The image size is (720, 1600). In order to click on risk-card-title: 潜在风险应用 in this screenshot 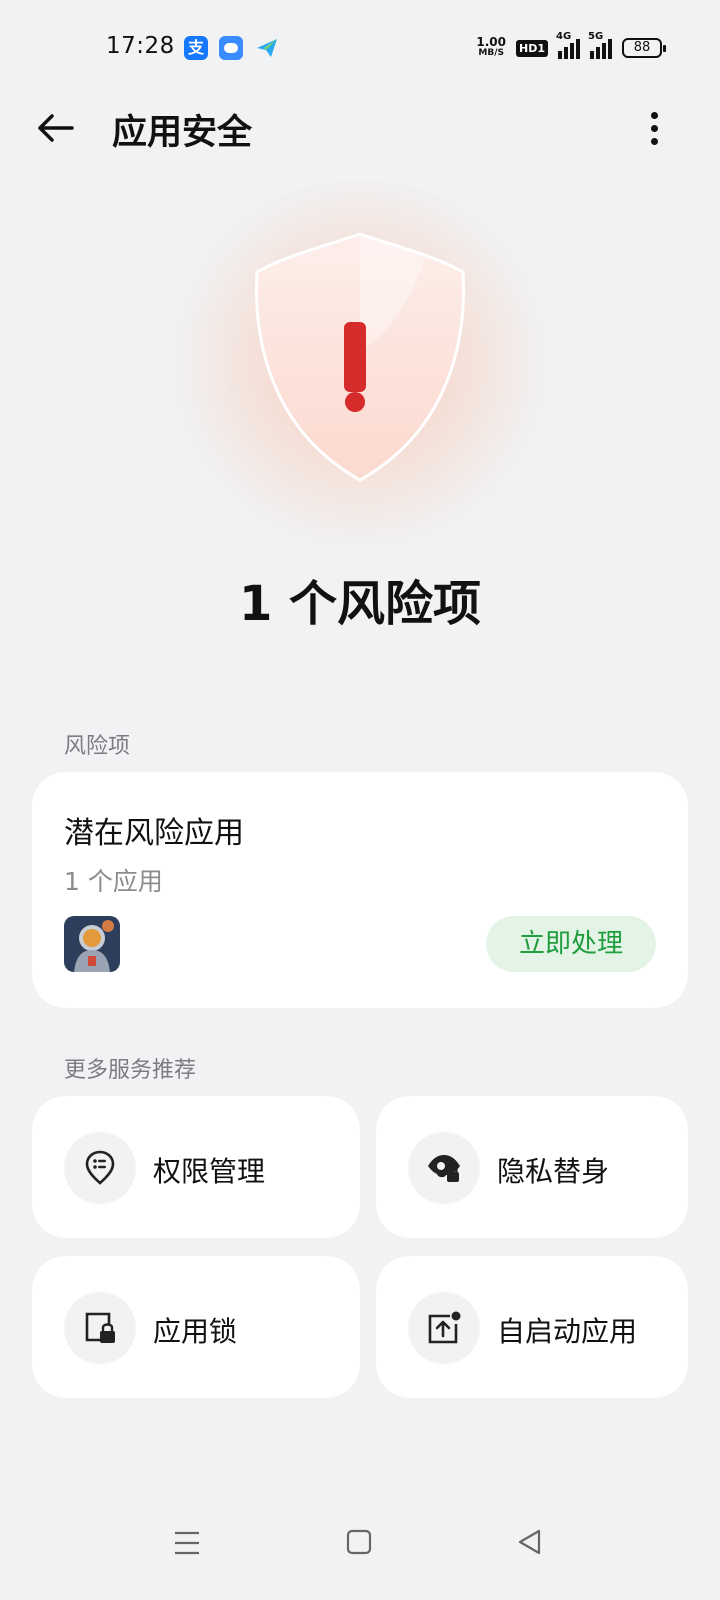, I will do `click(154, 833)`.